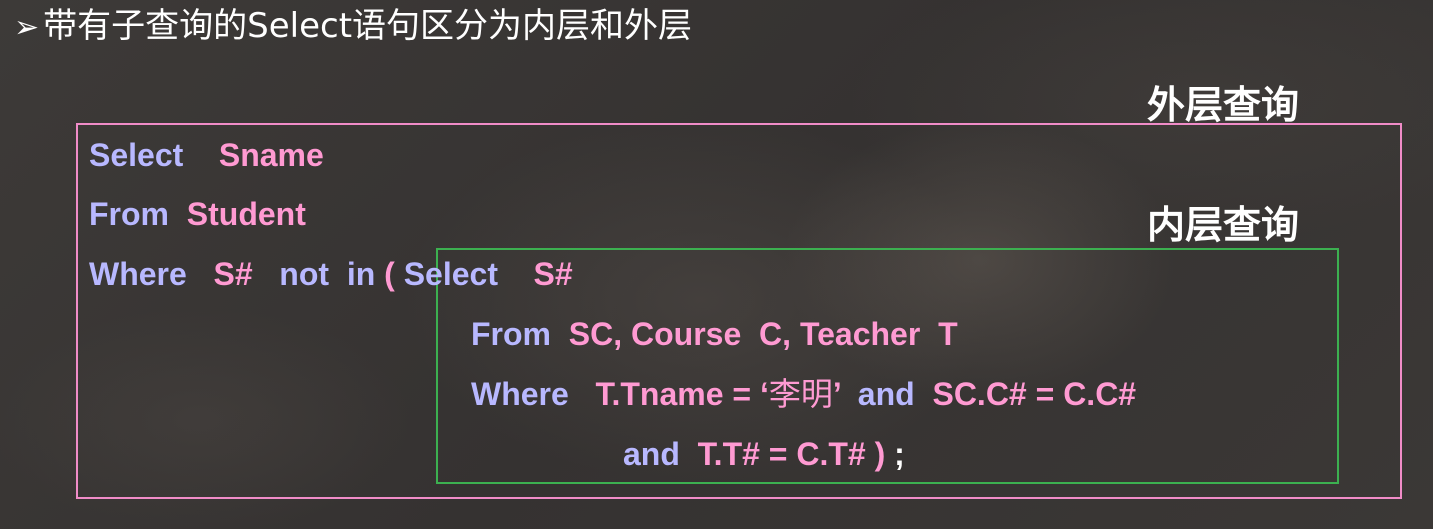 Image resolution: width=1433 pixels, height=529 pixels. I want to click on sql-line-where: Where S# not in ( Select S#, so click(331, 274).